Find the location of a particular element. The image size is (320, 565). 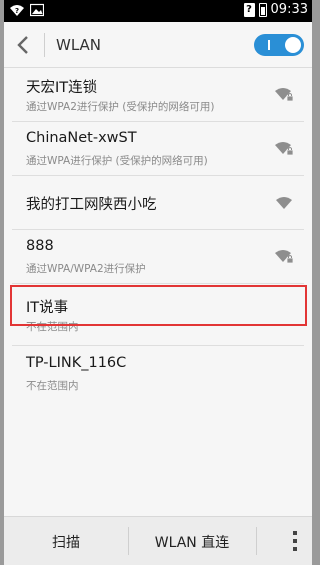

bottom-action-bar: 扫描 WLAN 直连 is located at coordinates (158, 540).